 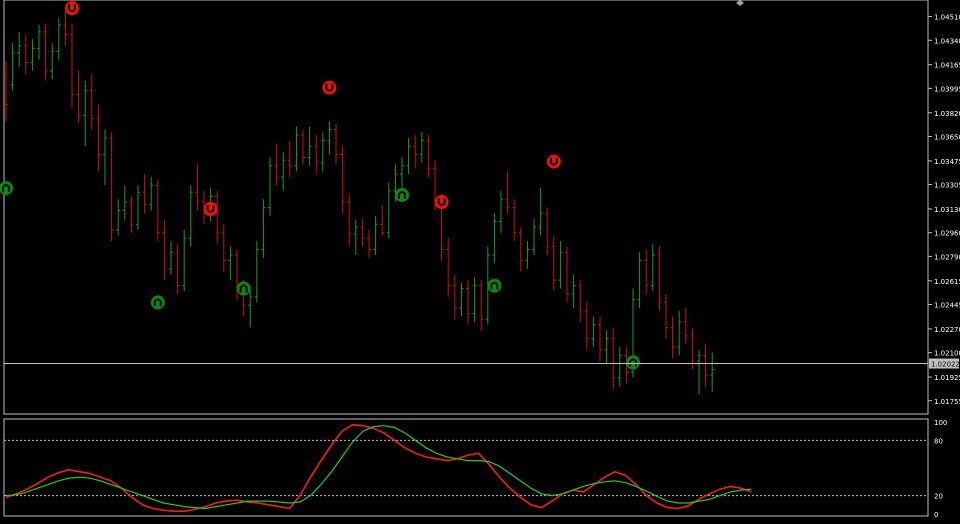 I want to click on indicator-tick-label: 80, so click(x=938, y=441).